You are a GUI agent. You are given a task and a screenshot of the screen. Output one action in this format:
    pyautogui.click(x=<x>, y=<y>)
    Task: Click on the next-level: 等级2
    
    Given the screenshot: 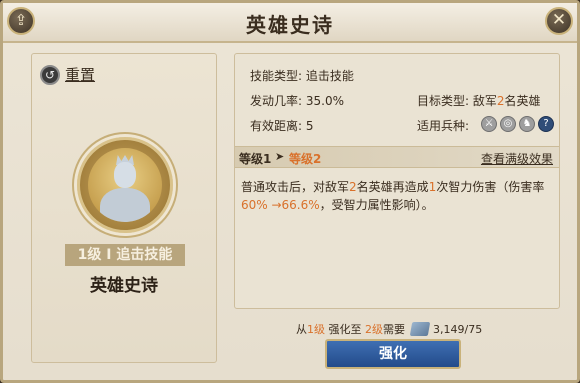 What is the action you would take?
    pyautogui.click(x=305, y=159)
    